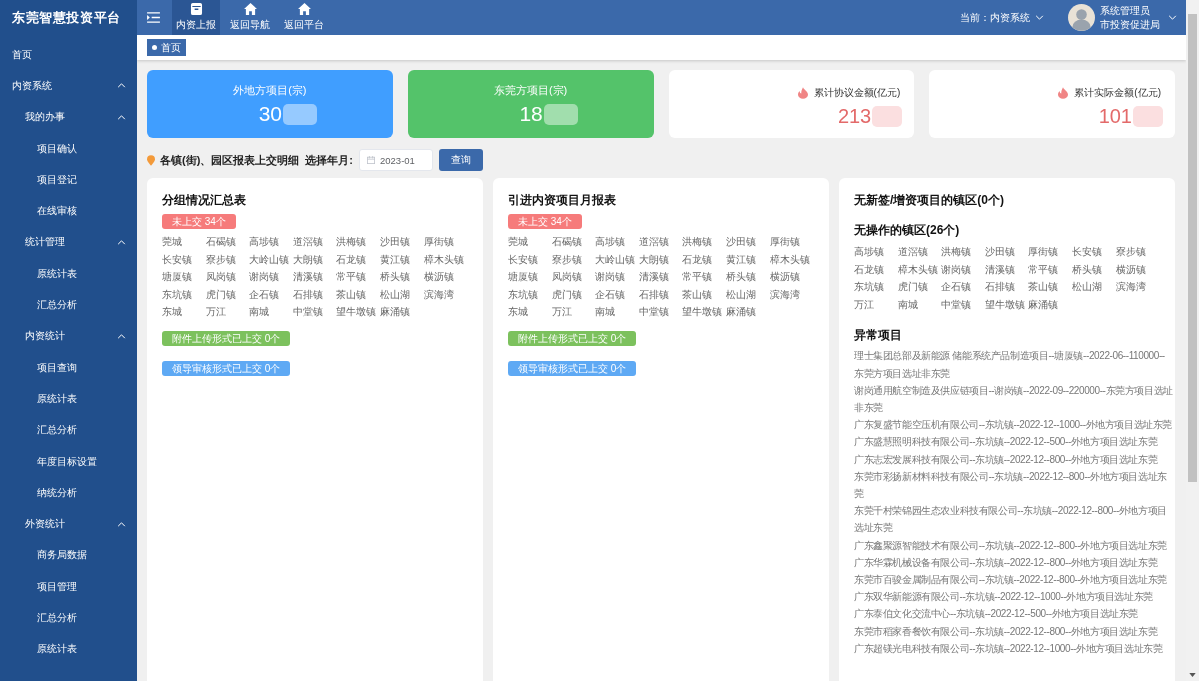 The height and width of the screenshot is (681, 1199). What do you see at coordinates (1000, 269) in the screenshot?
I see `town-name: 清溪镇` at bounding box center [1000, 269].